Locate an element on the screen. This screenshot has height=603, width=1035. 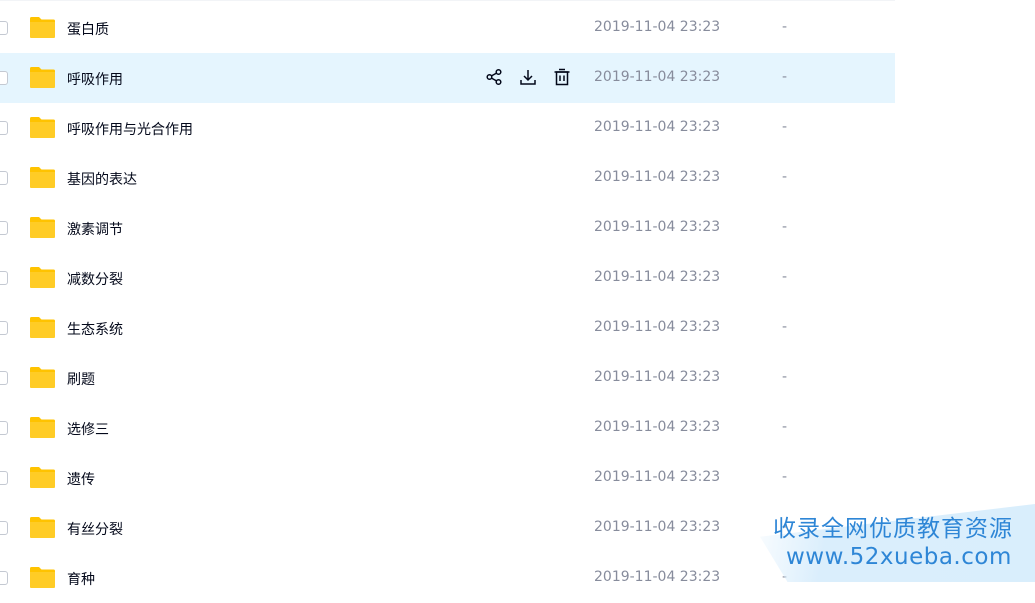
file-name: 刷题 is located at coordinates (81, 379).